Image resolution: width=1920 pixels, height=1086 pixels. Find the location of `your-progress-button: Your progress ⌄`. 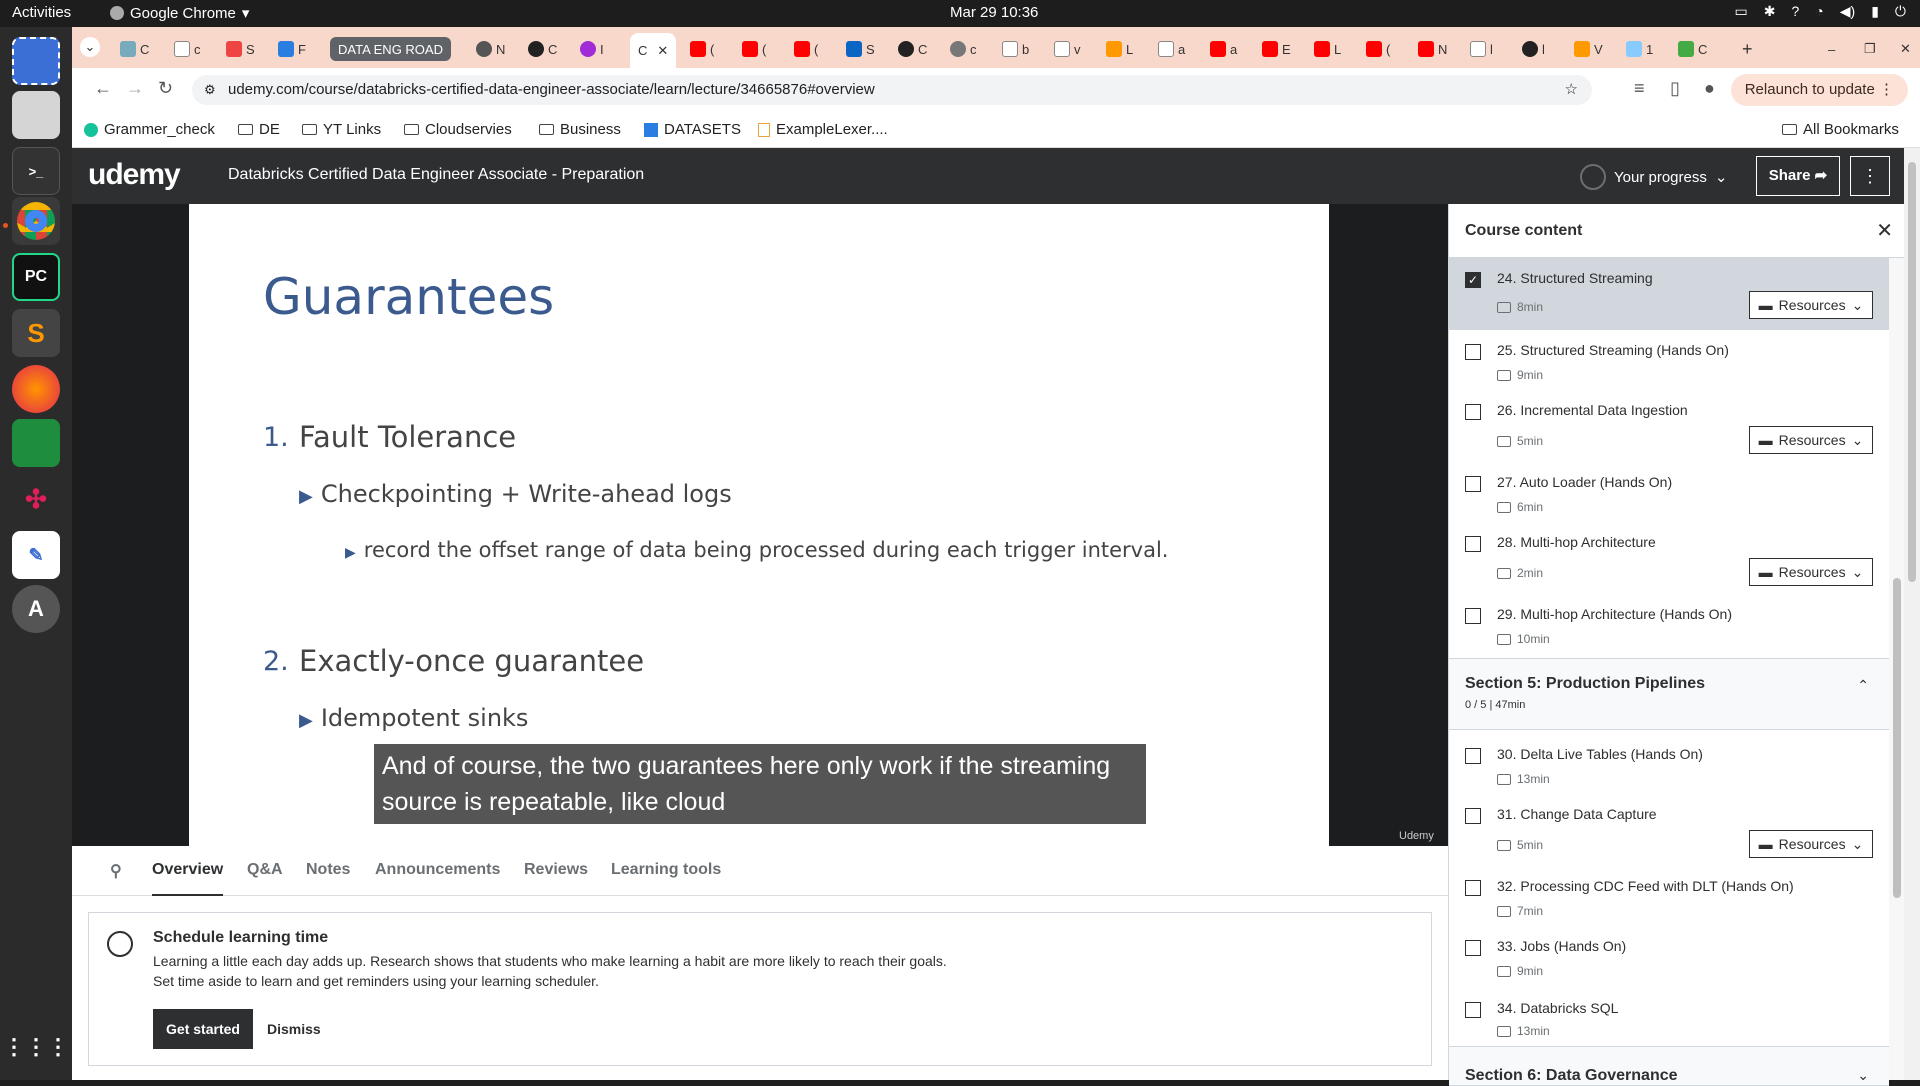

your-progress-button: Your progress ⌄ is located at coordinates (1653, 177).